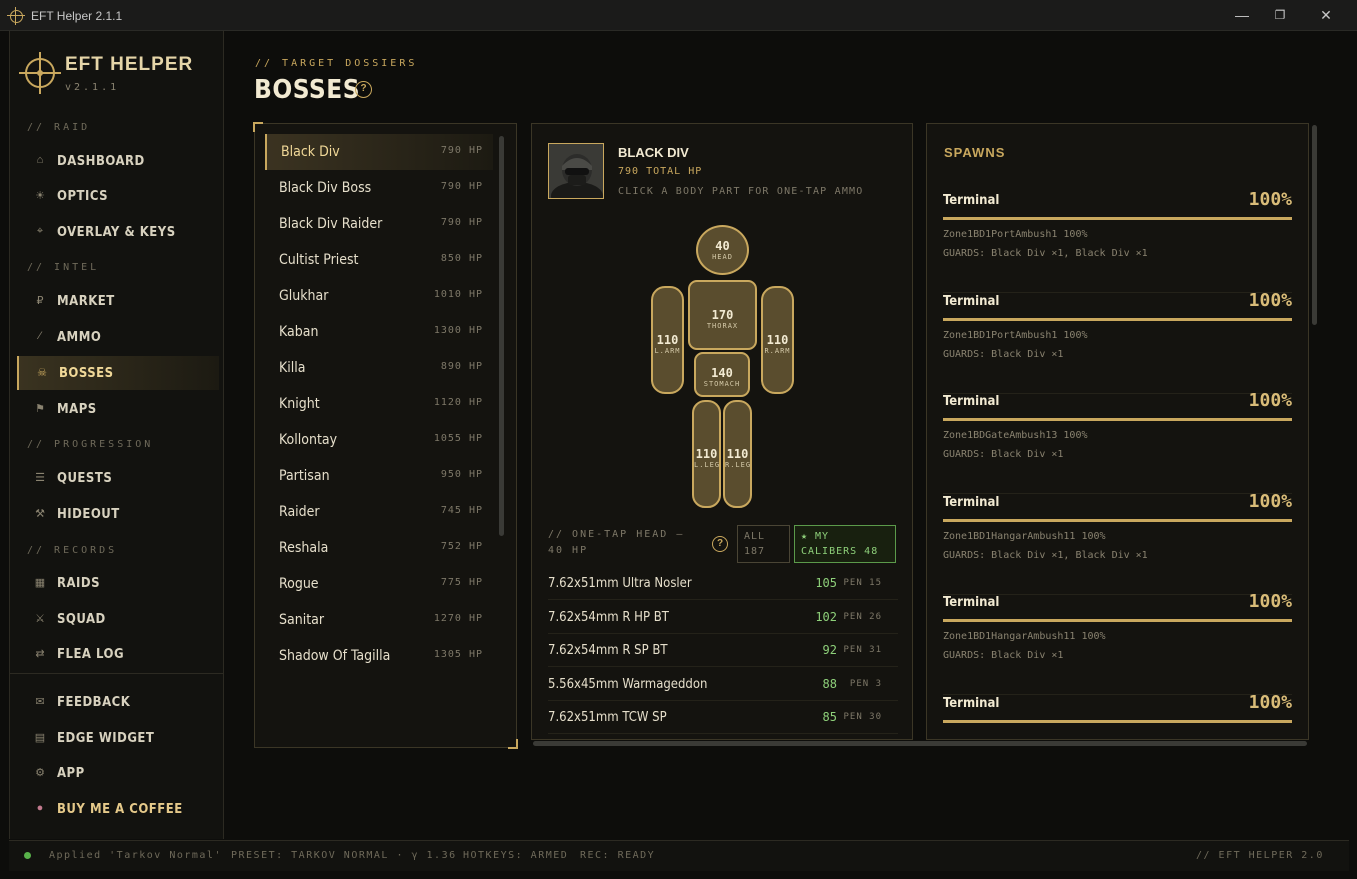 This screenshot has height=879, width=1357. Describe the element at coordinates (1280, 15) in the screenshot. I see `restore-button: ❐` at that location.